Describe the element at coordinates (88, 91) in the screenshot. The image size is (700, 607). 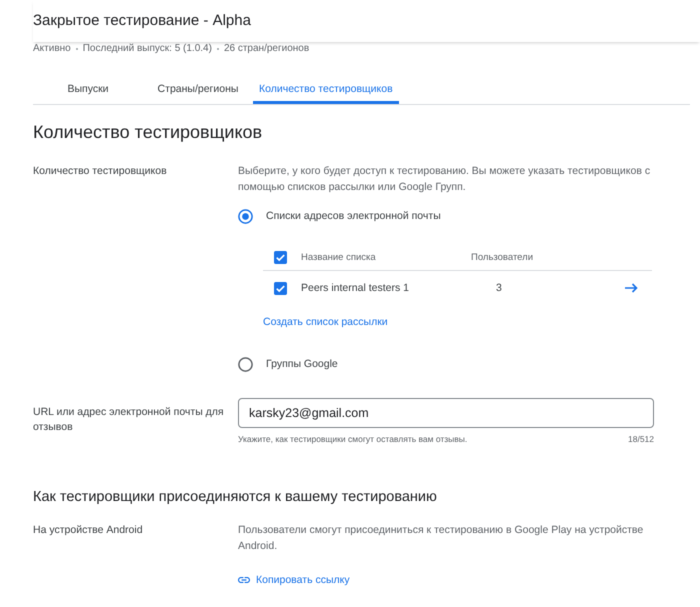
I see `tab: Выпуски` at that location.